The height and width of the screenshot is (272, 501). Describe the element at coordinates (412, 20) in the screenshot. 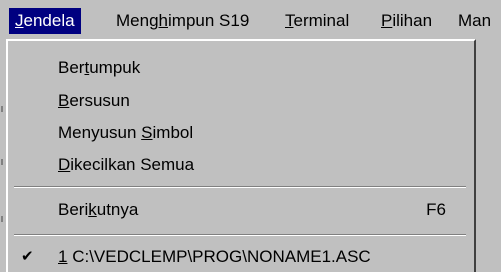

I see `menu-pilihan-text-rest: ilihan` at that location.